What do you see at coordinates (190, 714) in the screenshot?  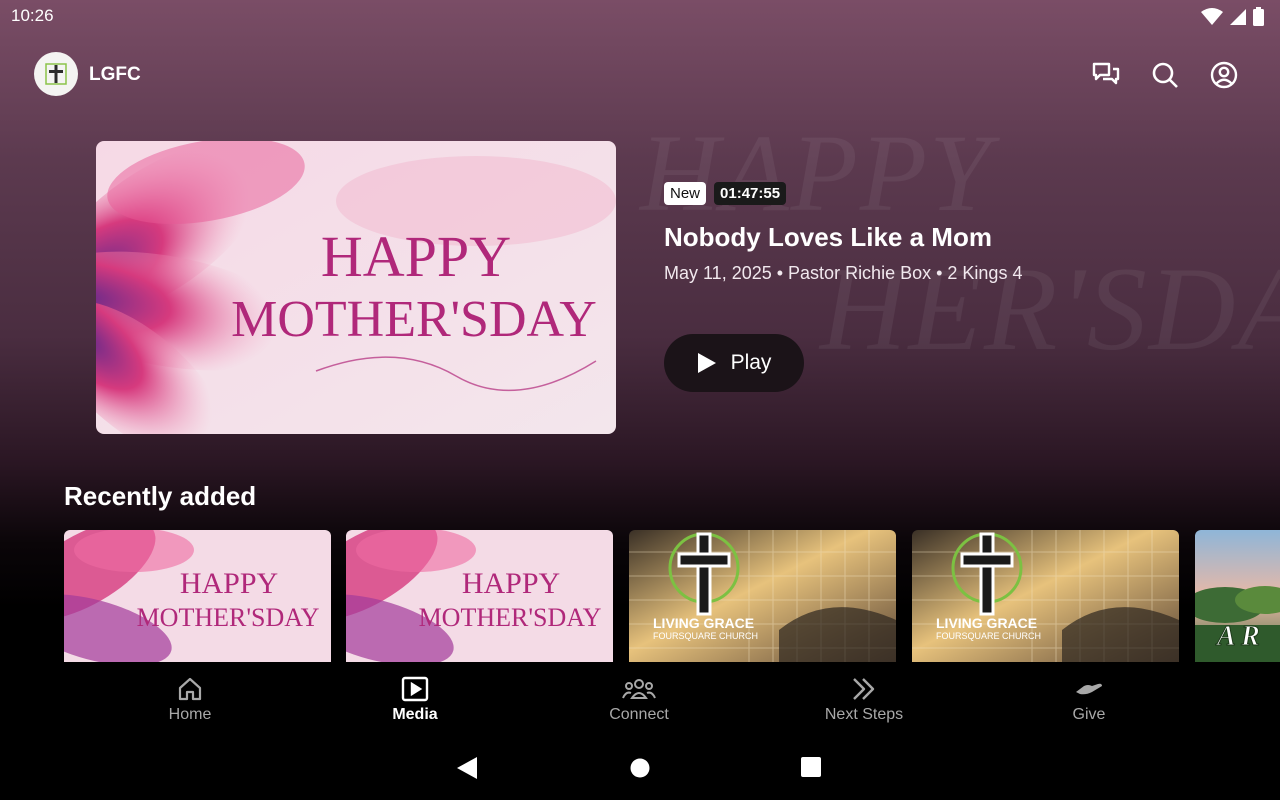 I see `nav-home-label: Home` at bounding box center [190, 714].